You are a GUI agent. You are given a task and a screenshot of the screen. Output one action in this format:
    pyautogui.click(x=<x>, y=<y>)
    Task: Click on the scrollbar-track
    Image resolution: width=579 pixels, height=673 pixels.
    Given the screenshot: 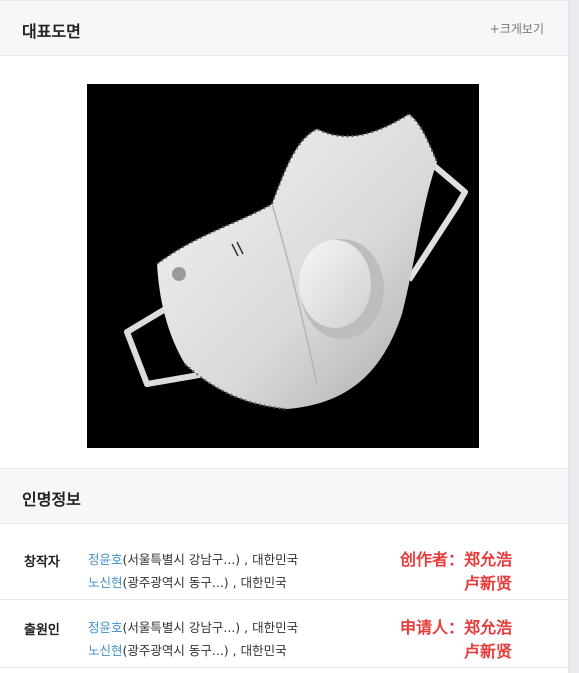 What is the action you would take?
    pyautogui.click(x=574, y=336)
    